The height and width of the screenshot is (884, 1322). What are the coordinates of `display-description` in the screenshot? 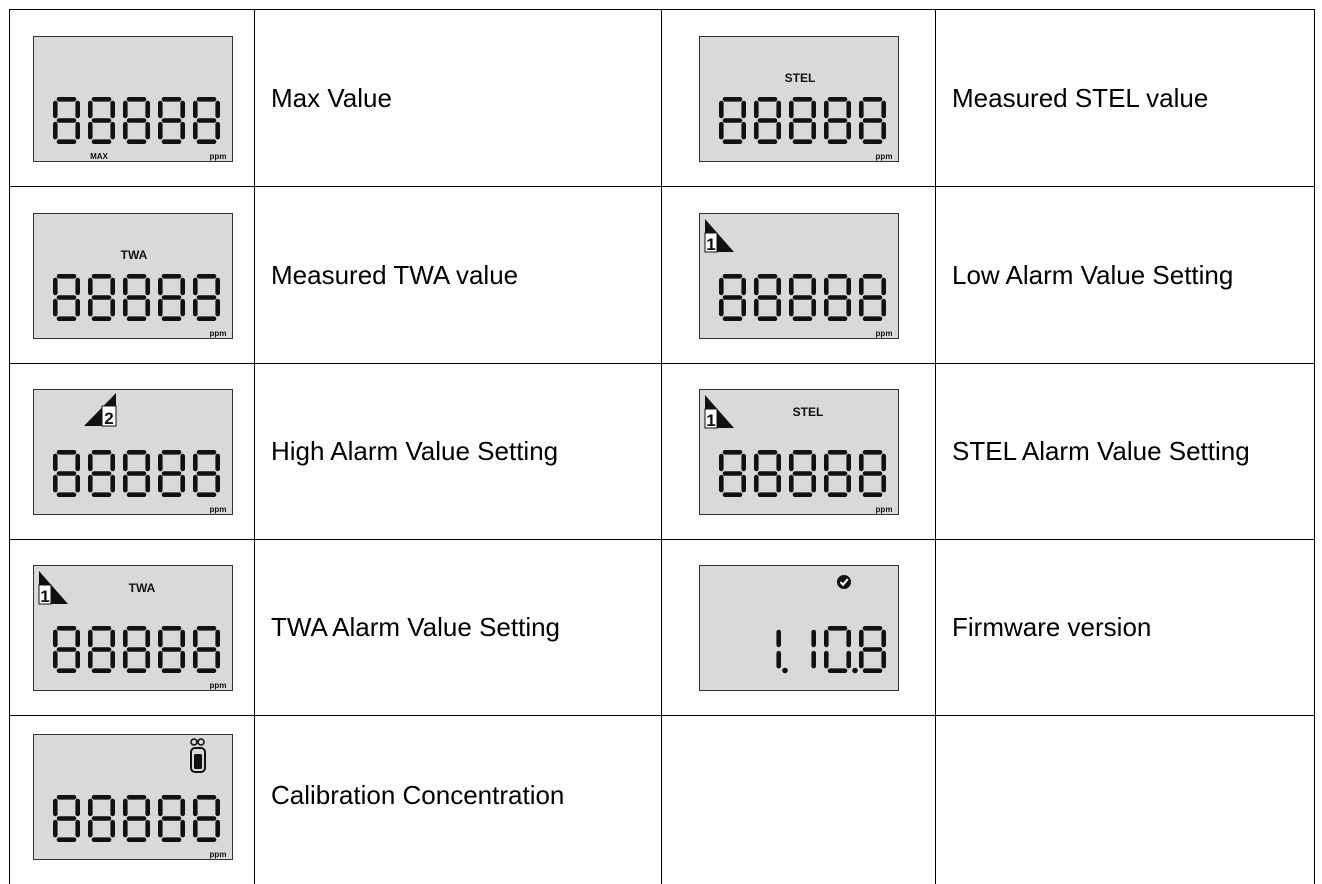 It's located at (1125, 795).